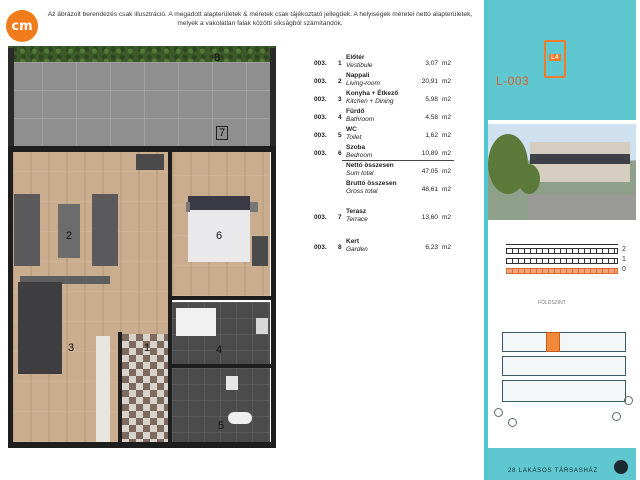 The width and height of the screenshot is (640, 480). What do you see at coordinates (340, 135) in the screenshot?
I see `row-number: 5` at bounding box center [340, 135].